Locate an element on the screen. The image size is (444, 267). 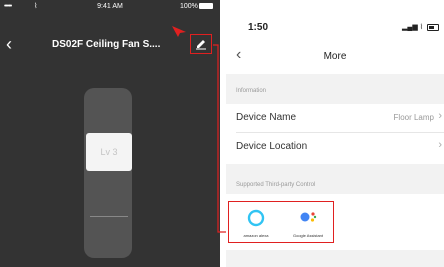
edit-button is located at coordinates (201, 44).